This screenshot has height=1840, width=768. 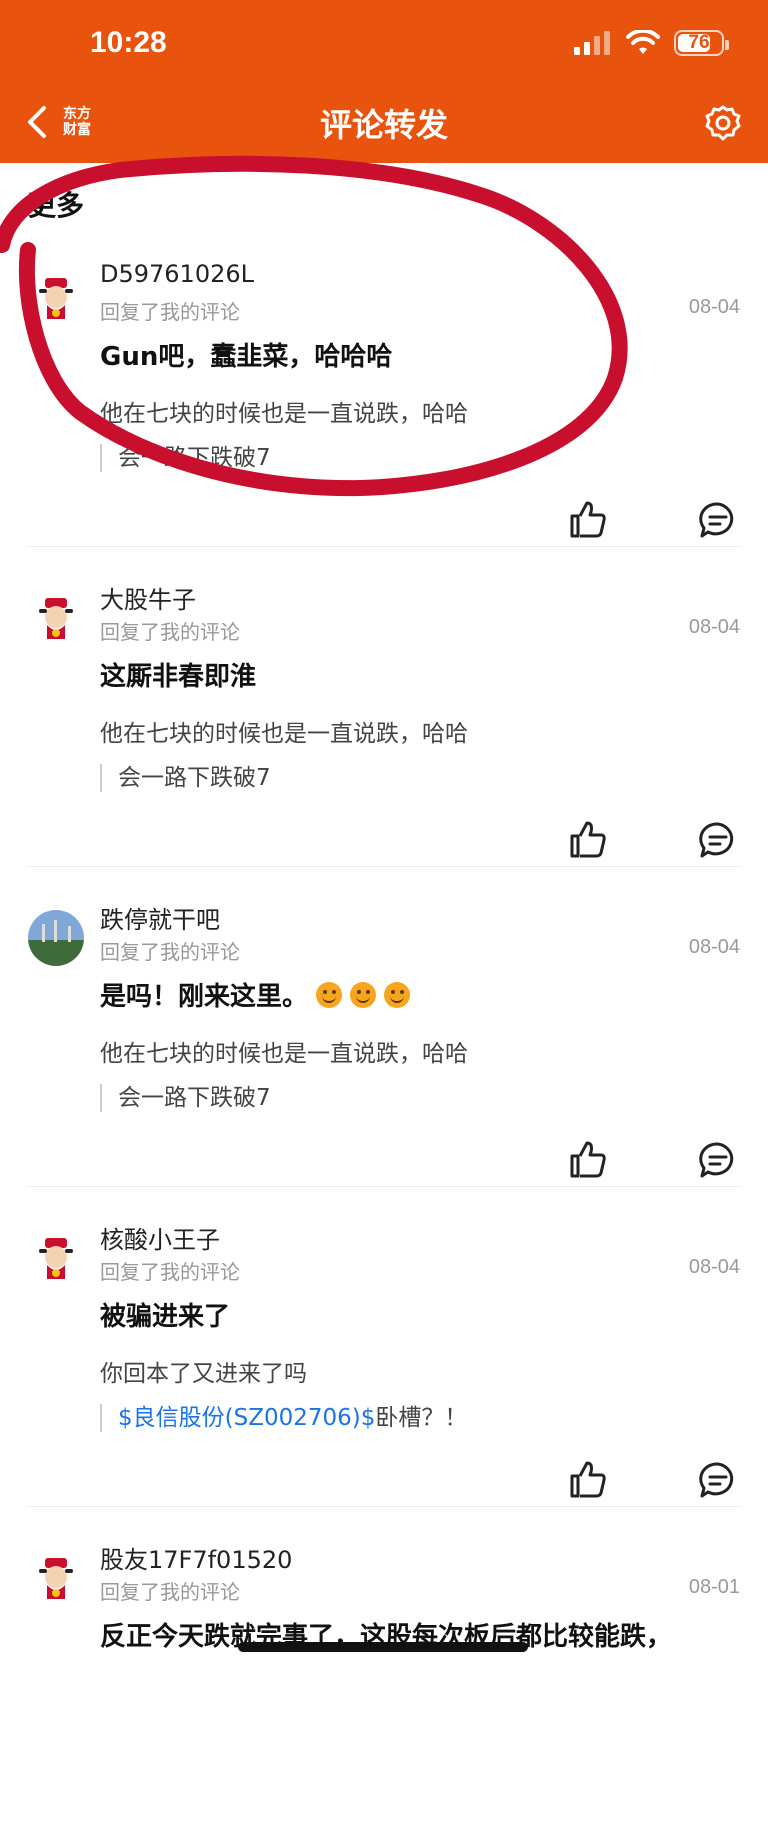 I want to click on username: 核酸小王子, so click(x=160, y=1237).